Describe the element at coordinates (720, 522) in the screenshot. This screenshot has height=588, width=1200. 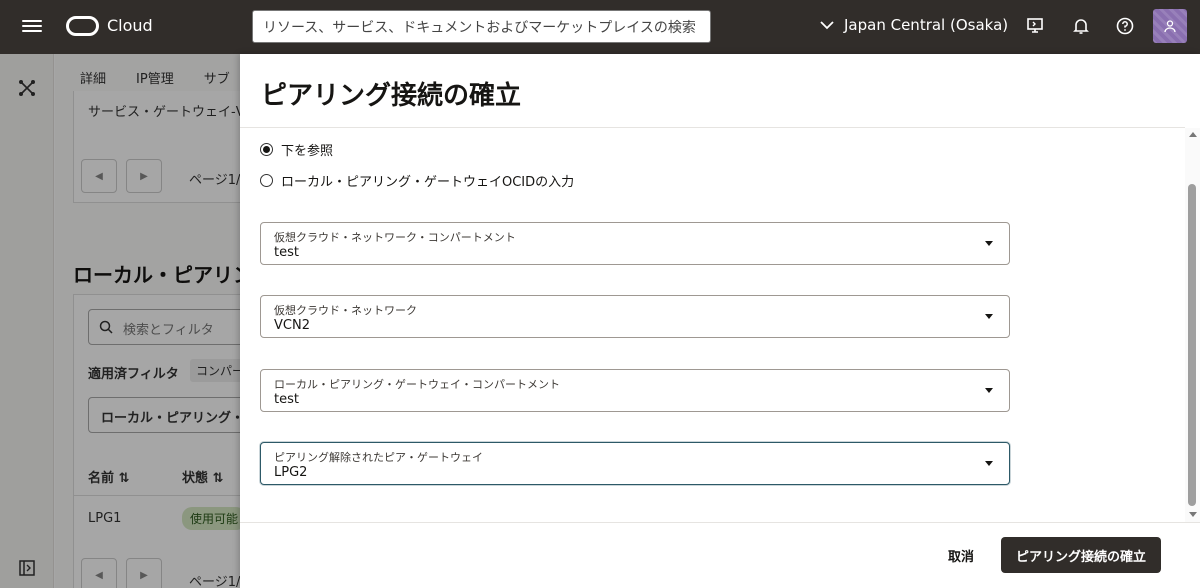
I see `footer-divider` at that location.